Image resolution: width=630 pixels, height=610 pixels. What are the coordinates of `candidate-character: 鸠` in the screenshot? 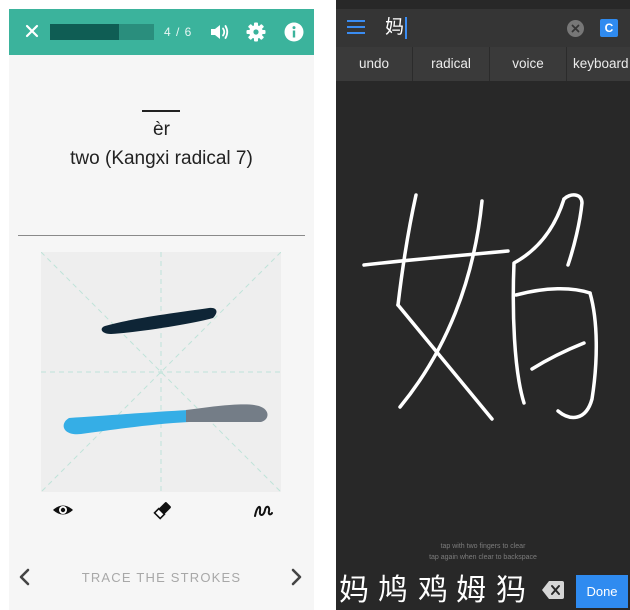 It's located at (393, 591).